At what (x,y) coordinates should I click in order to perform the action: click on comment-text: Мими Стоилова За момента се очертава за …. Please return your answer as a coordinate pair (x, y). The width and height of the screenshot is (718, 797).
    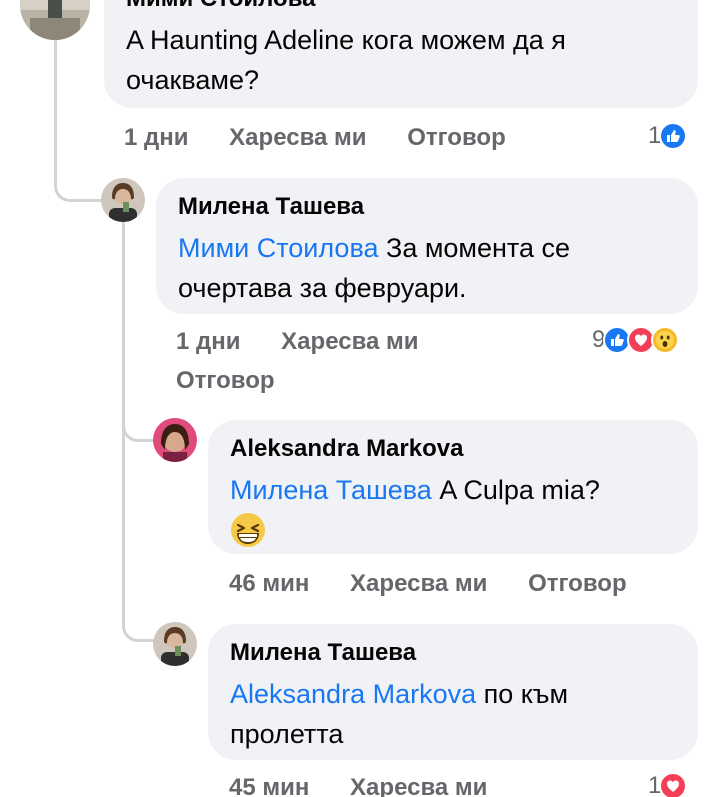
    Looking at the image, I should click on (374, 268).